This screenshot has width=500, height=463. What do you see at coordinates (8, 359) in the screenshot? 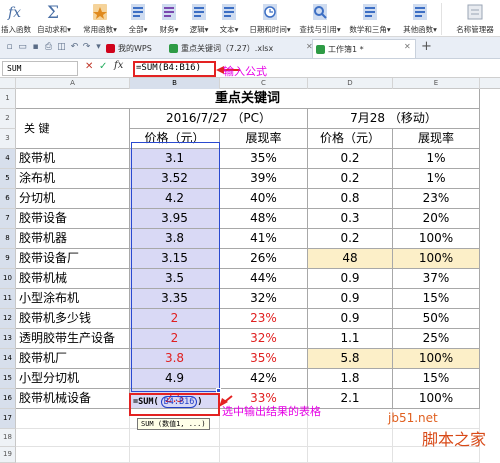
I see `row-header-14: 14` at bounding box center [8, 359].